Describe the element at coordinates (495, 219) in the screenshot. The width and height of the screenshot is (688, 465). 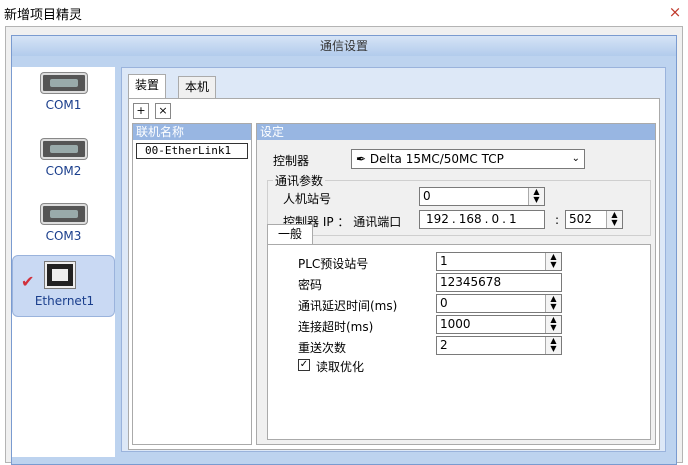
I see `ip-octet: 0` at that location.